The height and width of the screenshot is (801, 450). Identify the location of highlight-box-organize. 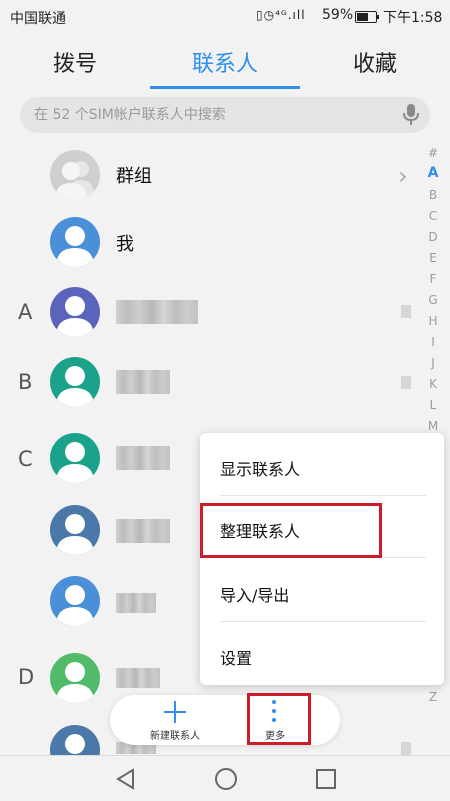
(291, 530).